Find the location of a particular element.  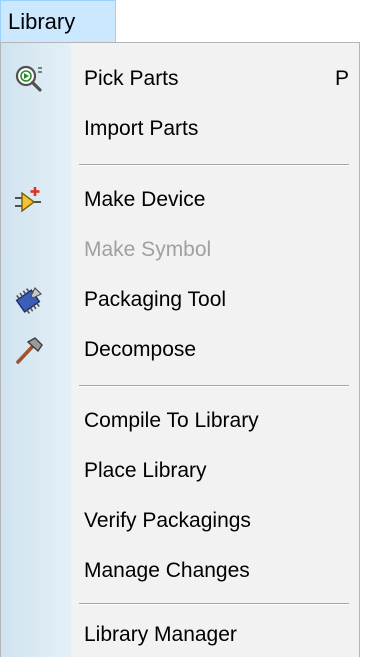

menu-item-label: Make Device is located at coordinates (145, 199).